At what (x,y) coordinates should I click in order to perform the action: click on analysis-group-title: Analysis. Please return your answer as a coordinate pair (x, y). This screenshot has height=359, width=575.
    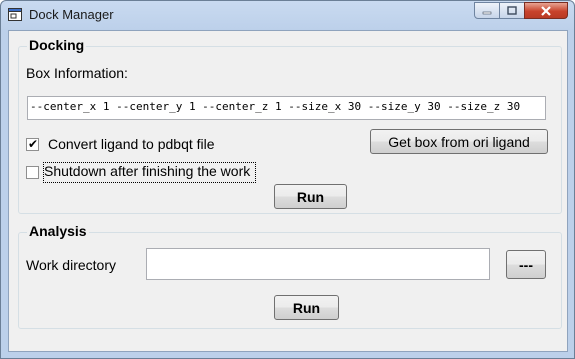
    Looking at the image, I should click on (58, 231).